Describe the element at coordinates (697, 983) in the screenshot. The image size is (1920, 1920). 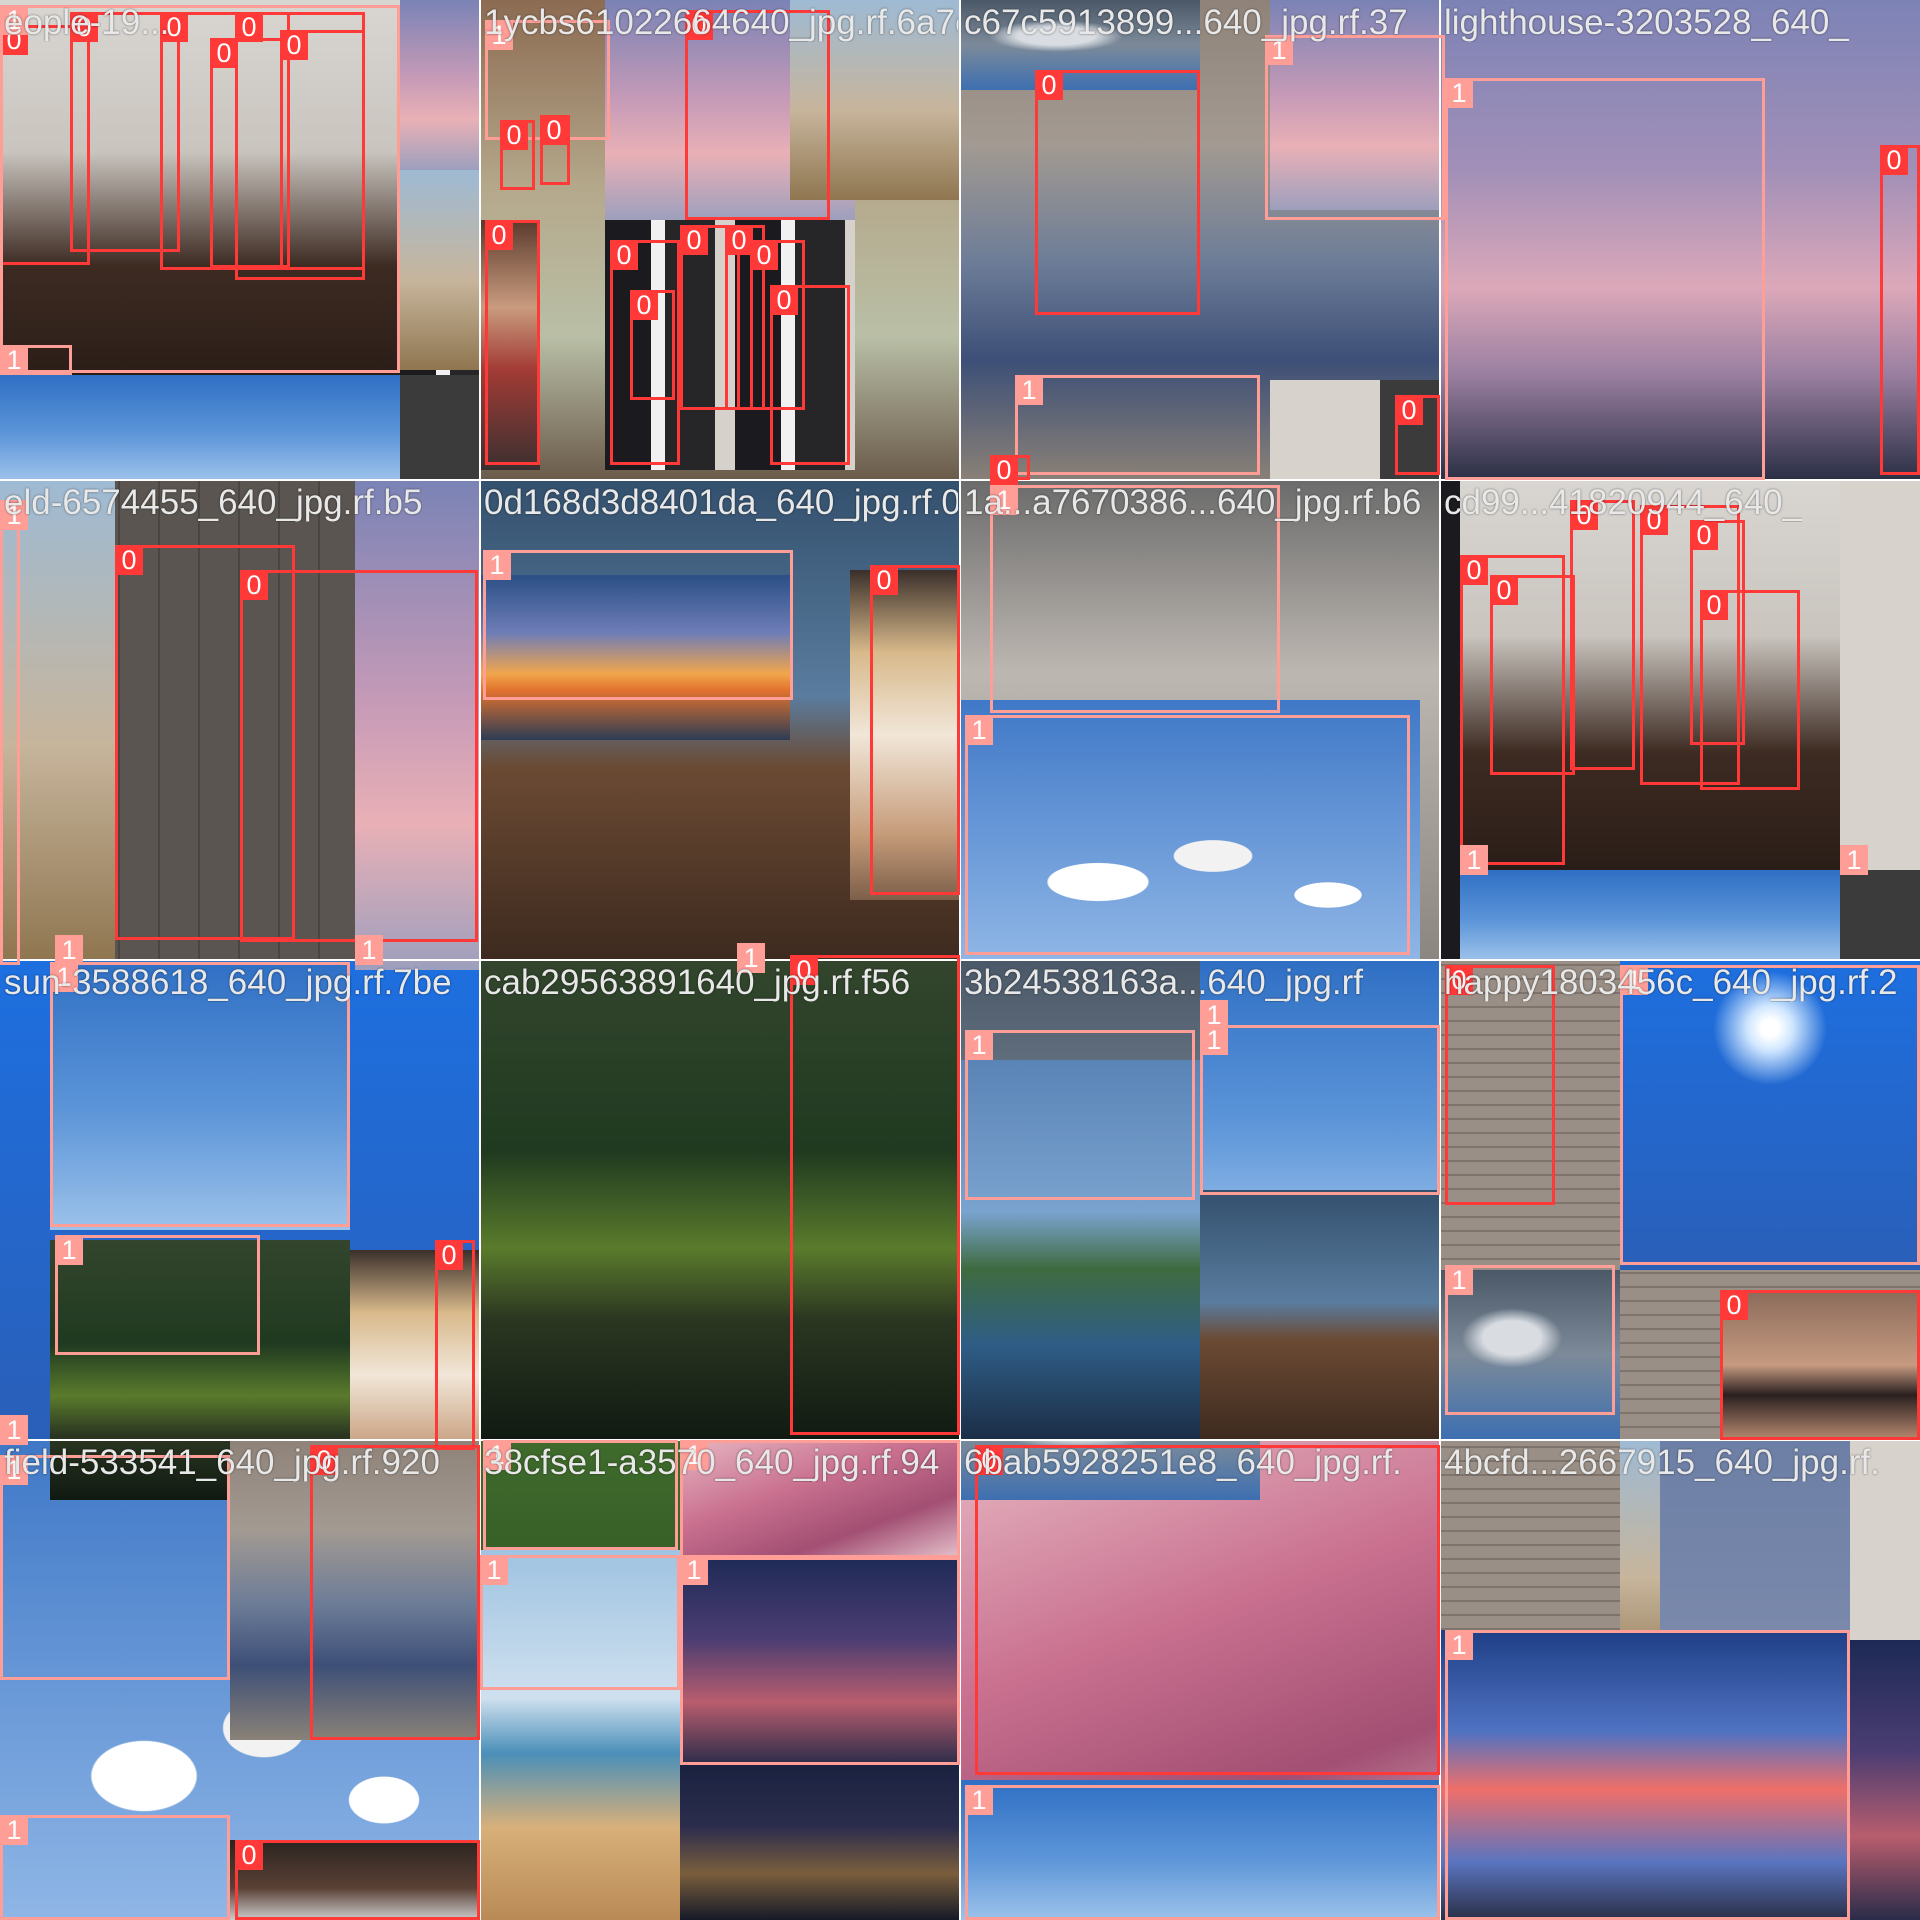
I see `filename-label: cab29563891640_jpg.rf.f56` at that location.